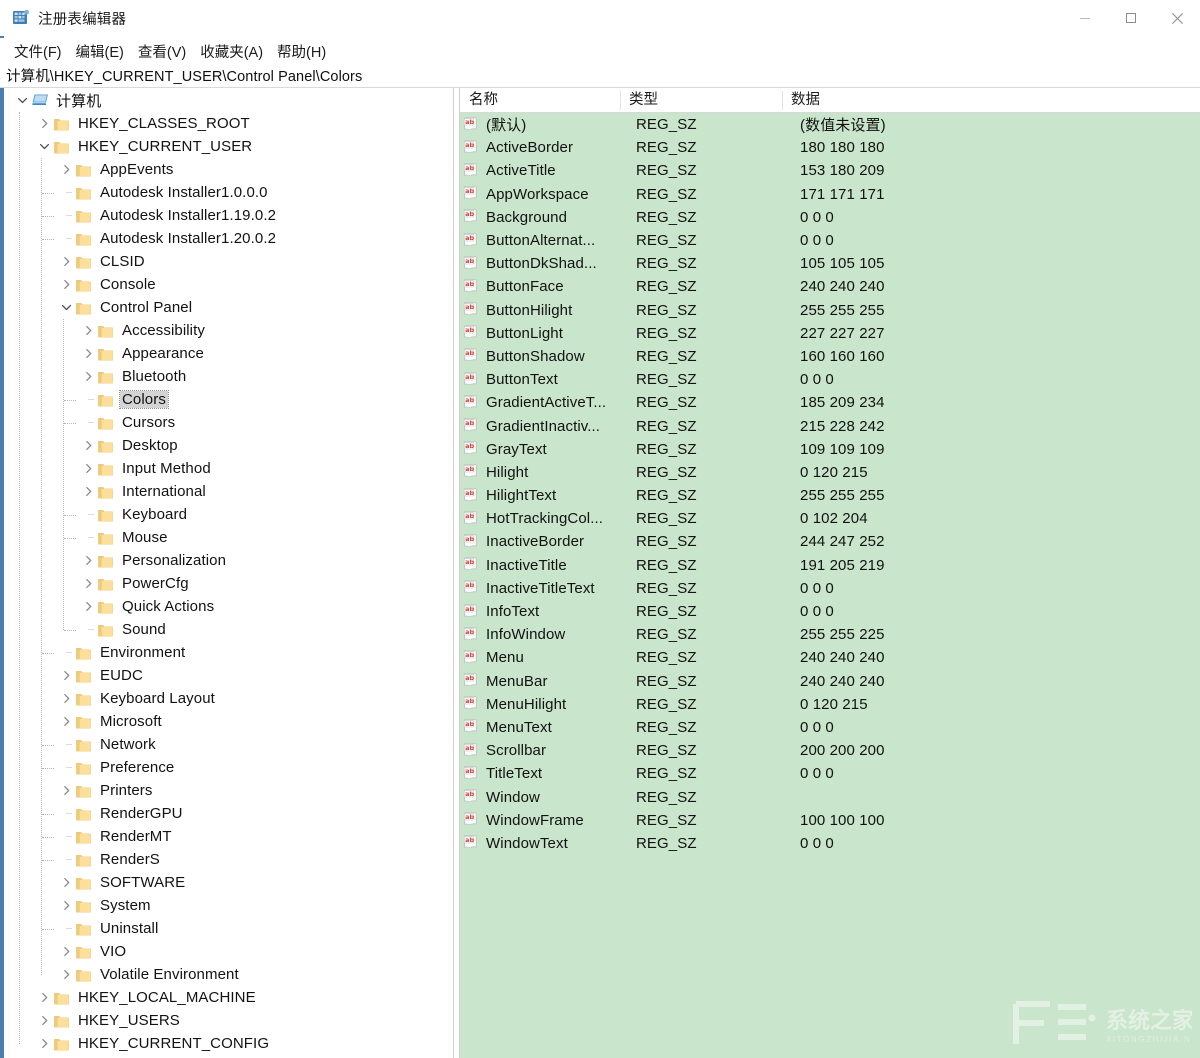 The height and width of the screenshot is (1058, 1200). I want to click on menu-favorites: 收藏夹(A), so click(231, 51).